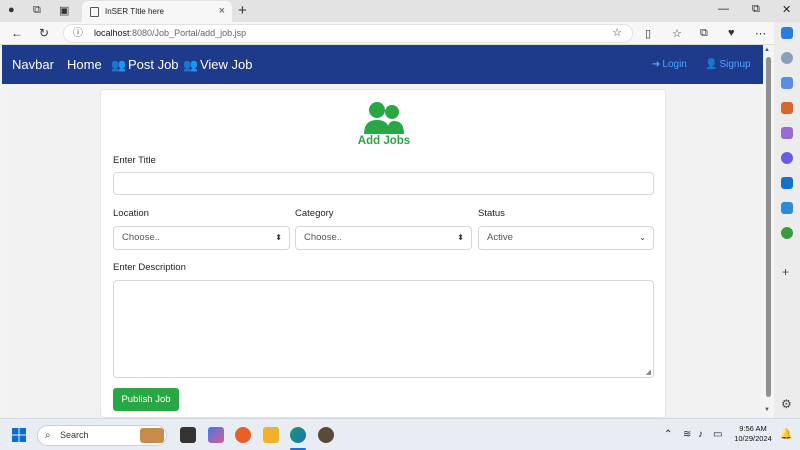  I want to click on category-label: Category, so click(314, 213).